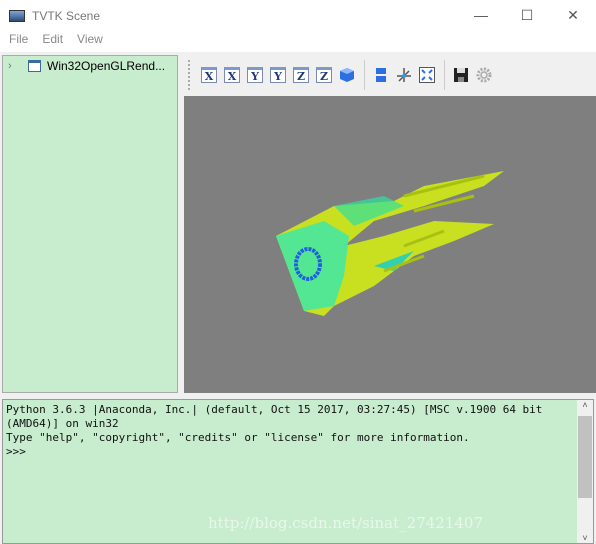 Image resolution: width=596 pixels, height=544 pixels. I want to click on view-y-plus-icon: Y, so click(255, 75).